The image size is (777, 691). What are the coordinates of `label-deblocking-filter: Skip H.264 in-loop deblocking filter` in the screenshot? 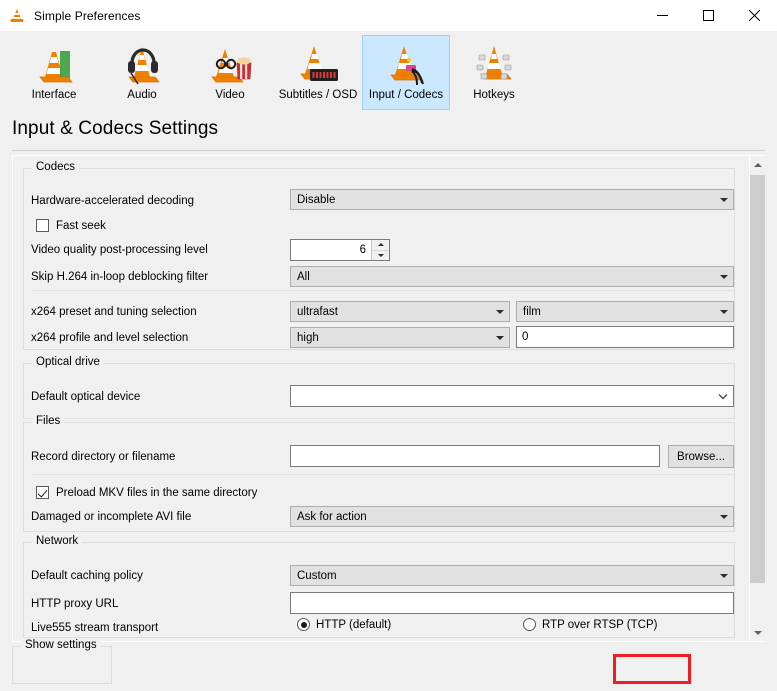 It's located at (120, 277).